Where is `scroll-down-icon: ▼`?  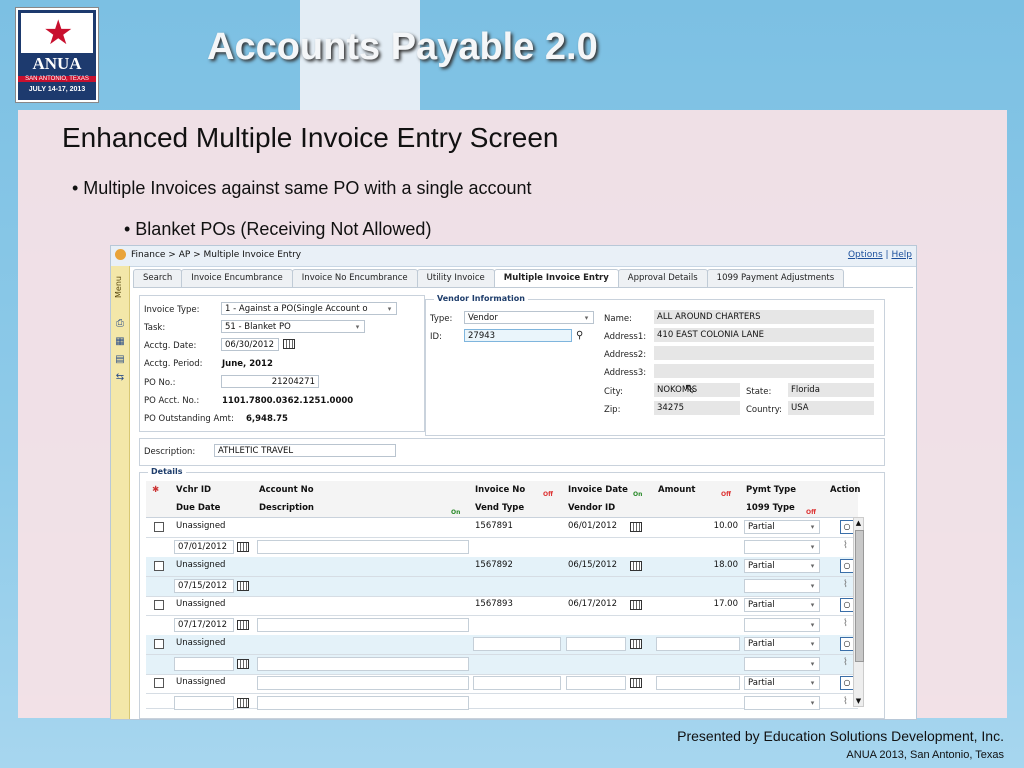 scroll-down-icon: ▼ is located at coordinates (858, 701).